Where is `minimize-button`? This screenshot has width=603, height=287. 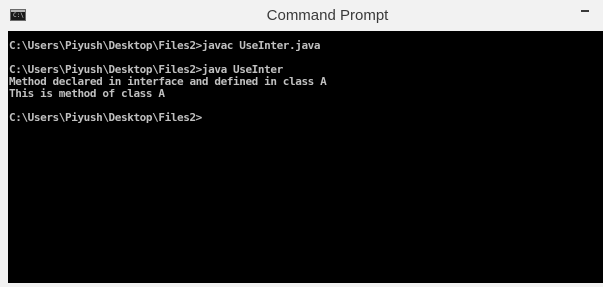 minimize-button is located at coordinates (585, 11).